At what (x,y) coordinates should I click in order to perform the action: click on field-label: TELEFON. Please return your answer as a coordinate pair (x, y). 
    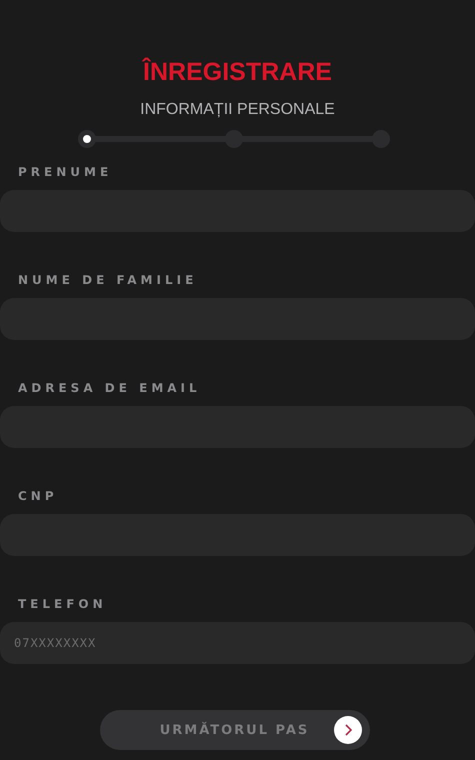
    Looking at the image, I should click on (62, 604).